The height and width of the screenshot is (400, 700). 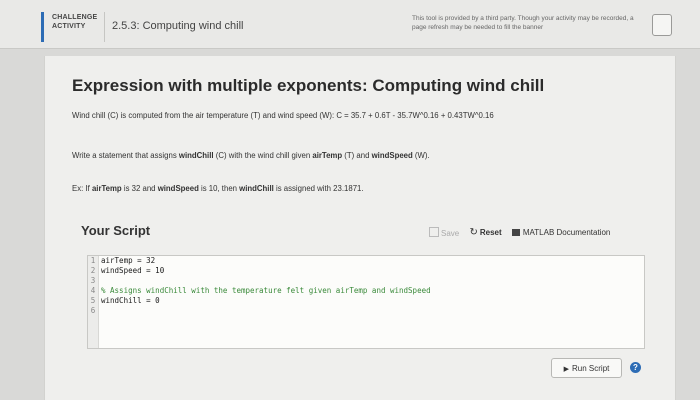 I want to click on line-number: 4, so click(x=93, y=290).